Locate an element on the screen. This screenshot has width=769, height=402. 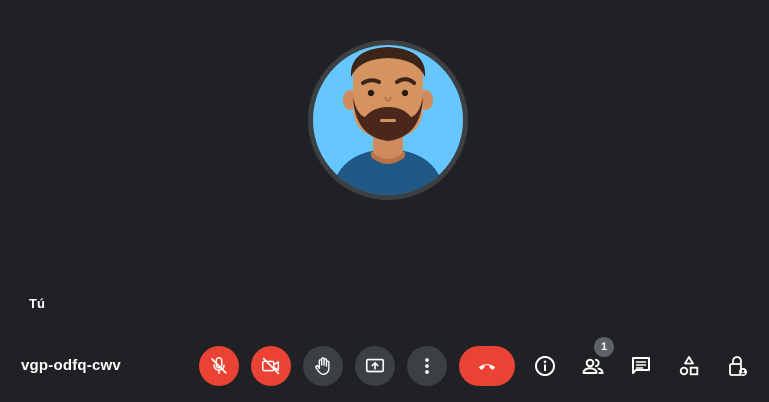
chat-icon is located at coordinates (641, 365).